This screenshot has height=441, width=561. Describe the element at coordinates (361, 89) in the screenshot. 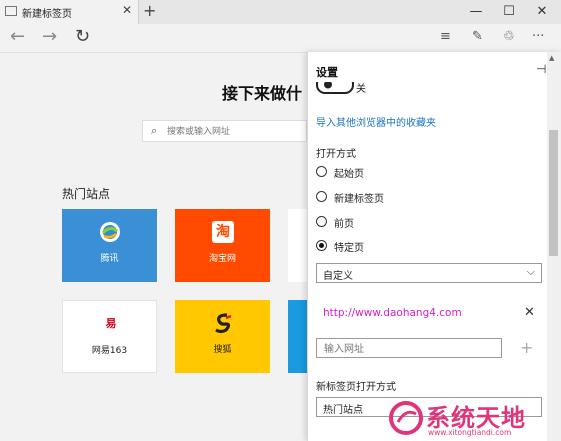

I see `toggle-label: 关` at that location.